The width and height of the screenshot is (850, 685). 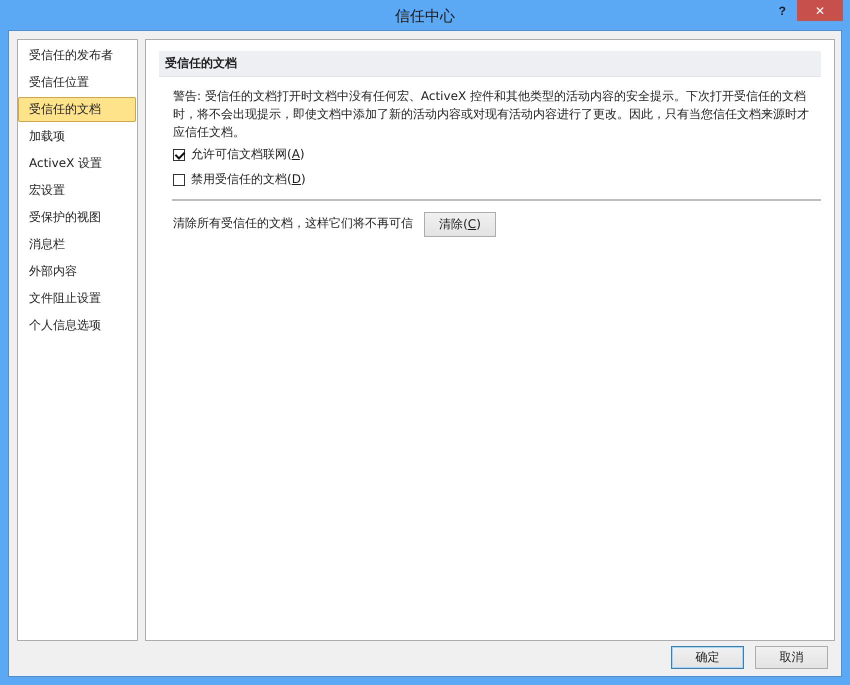 I want to click on sidebar-item: 受保护的视图, so click(x=77, y=217).